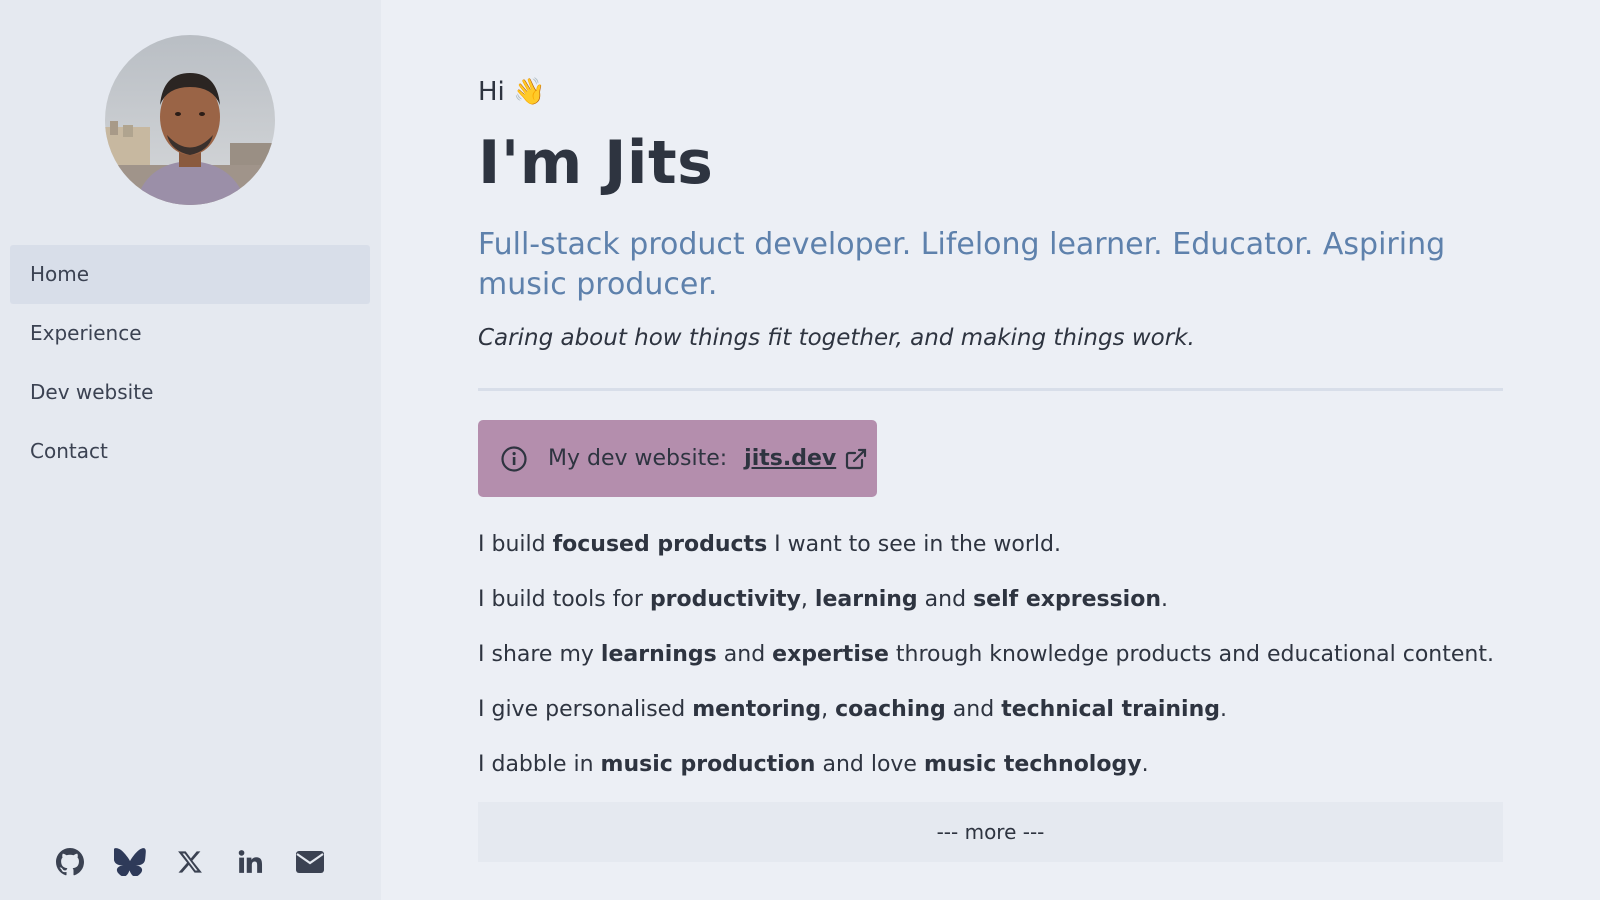  What do you see at coordinates (130, 862) in the screenshot?
I see `bluesky-icon` at bounding box center [130, 862].